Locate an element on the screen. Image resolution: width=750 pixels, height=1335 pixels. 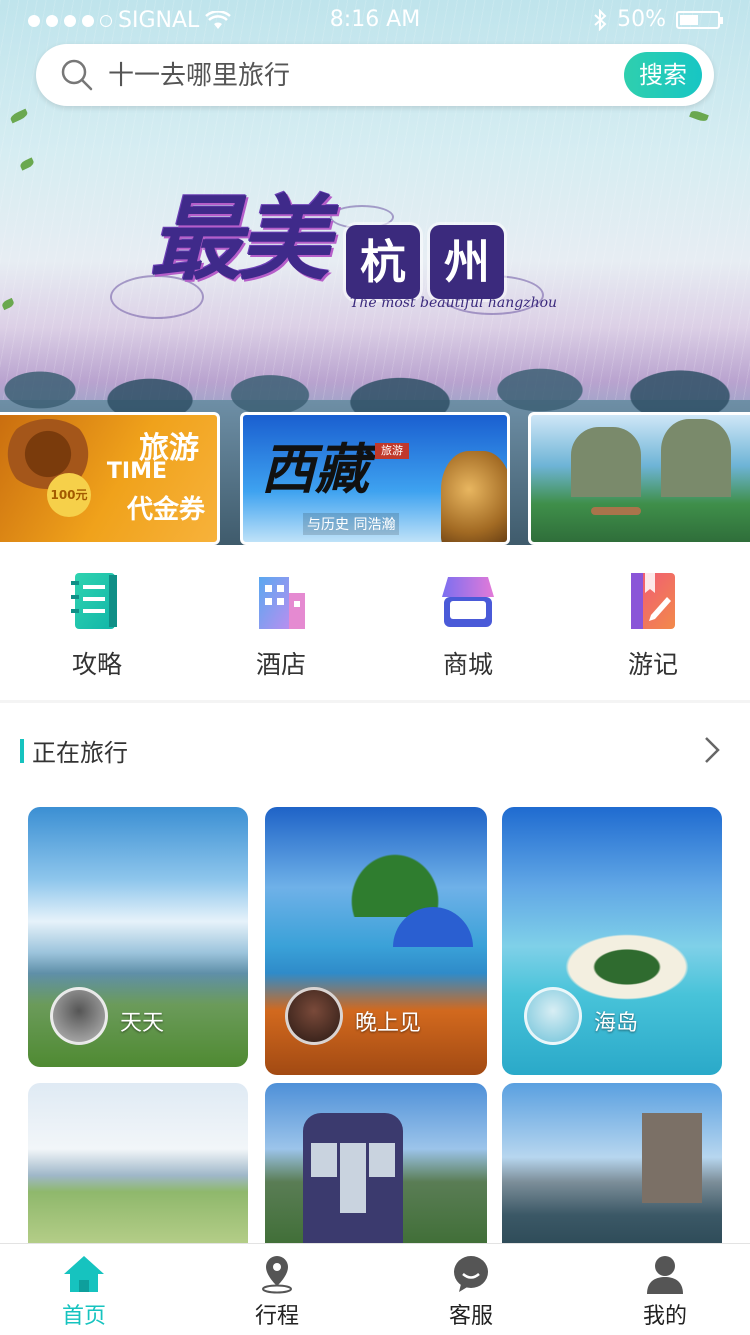
travel-card-name: 天天 is located at coordinates (142, 1023).